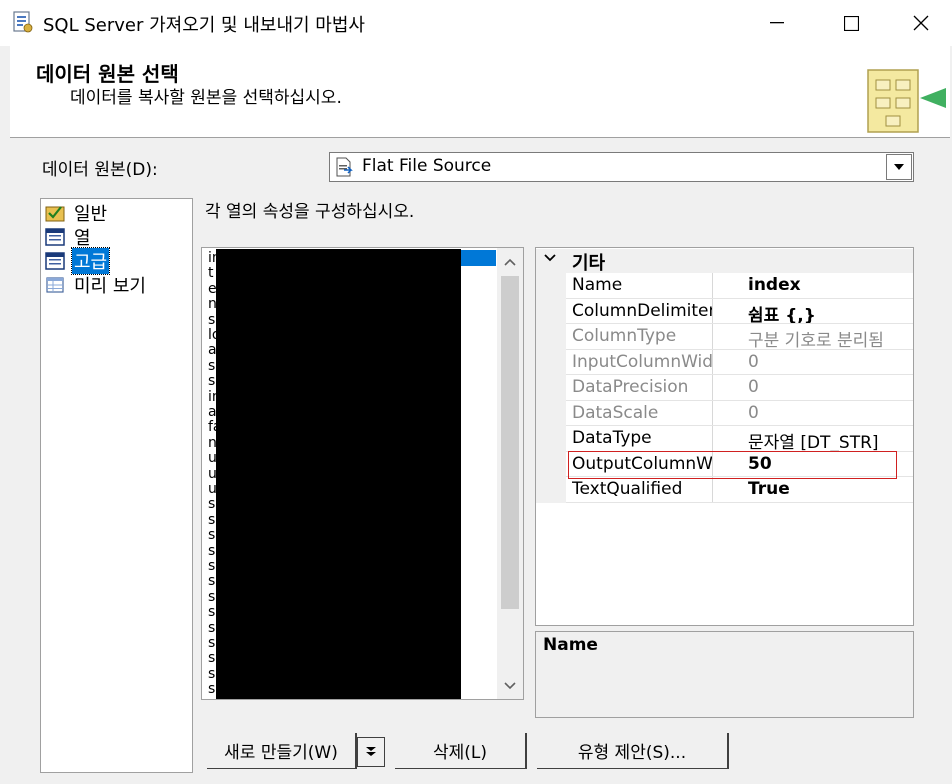 Image resolution: width=952 pixels, height=784 pixels. I want to click on category-label: 기타, so click(589, 263).